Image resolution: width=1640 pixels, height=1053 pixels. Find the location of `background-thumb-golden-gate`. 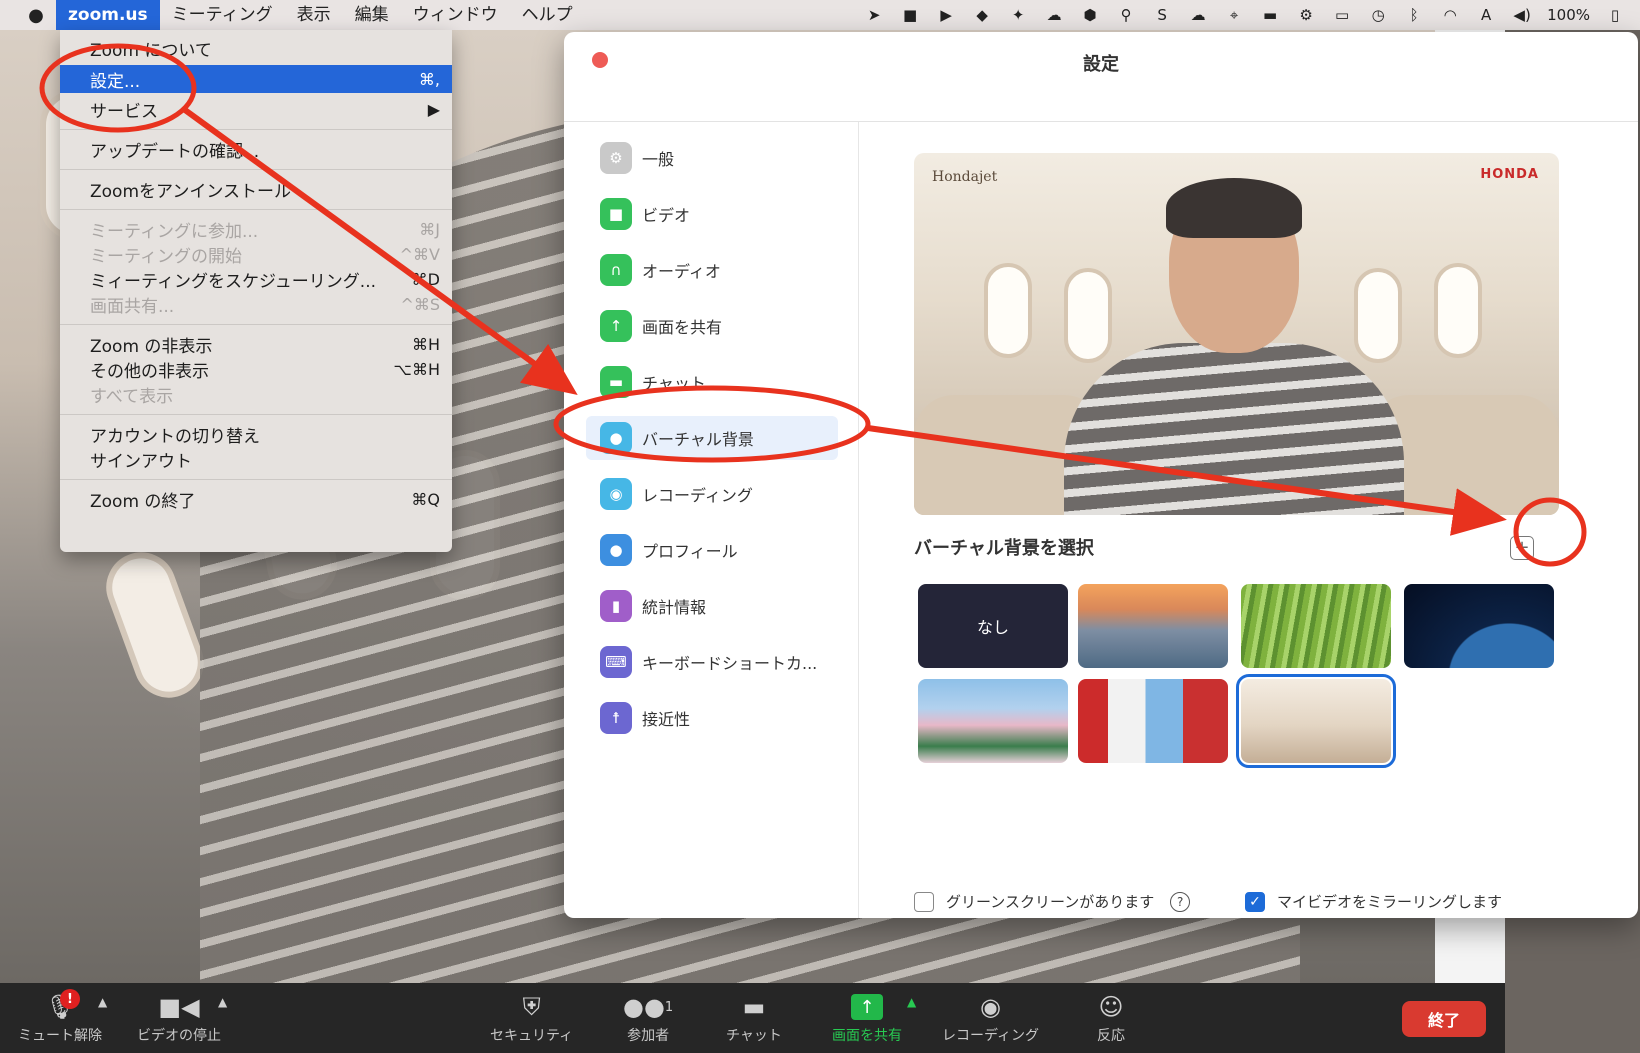

background-thumb-golden-gate is located at coordinates (1153, 626).